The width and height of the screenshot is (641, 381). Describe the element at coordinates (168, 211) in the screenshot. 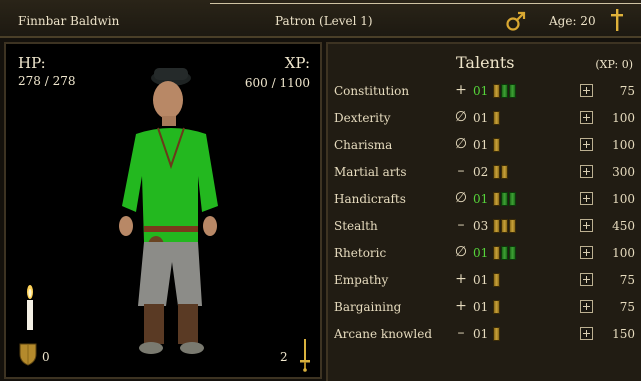

I see `character-portrait` at that location.